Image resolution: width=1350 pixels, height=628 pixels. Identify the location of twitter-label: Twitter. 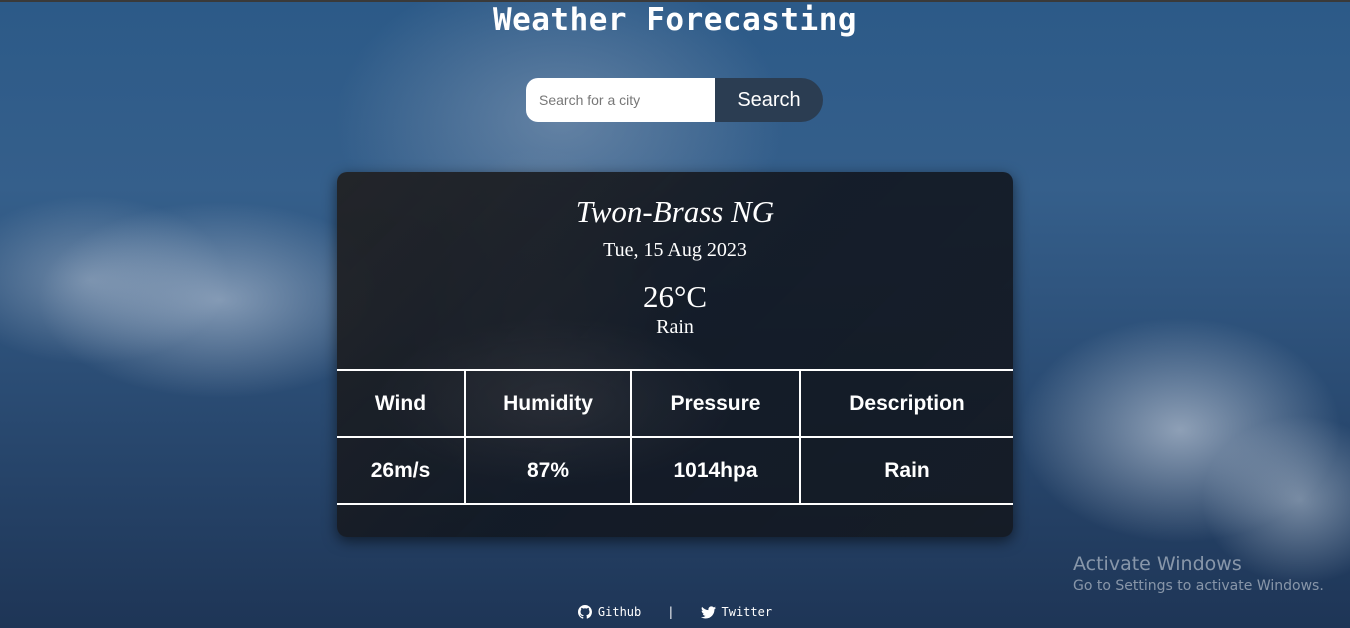
(747, 612).